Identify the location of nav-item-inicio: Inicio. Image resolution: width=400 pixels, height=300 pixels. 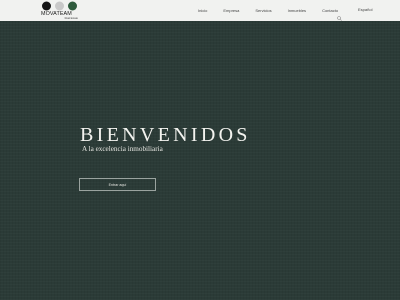
(202, 11).